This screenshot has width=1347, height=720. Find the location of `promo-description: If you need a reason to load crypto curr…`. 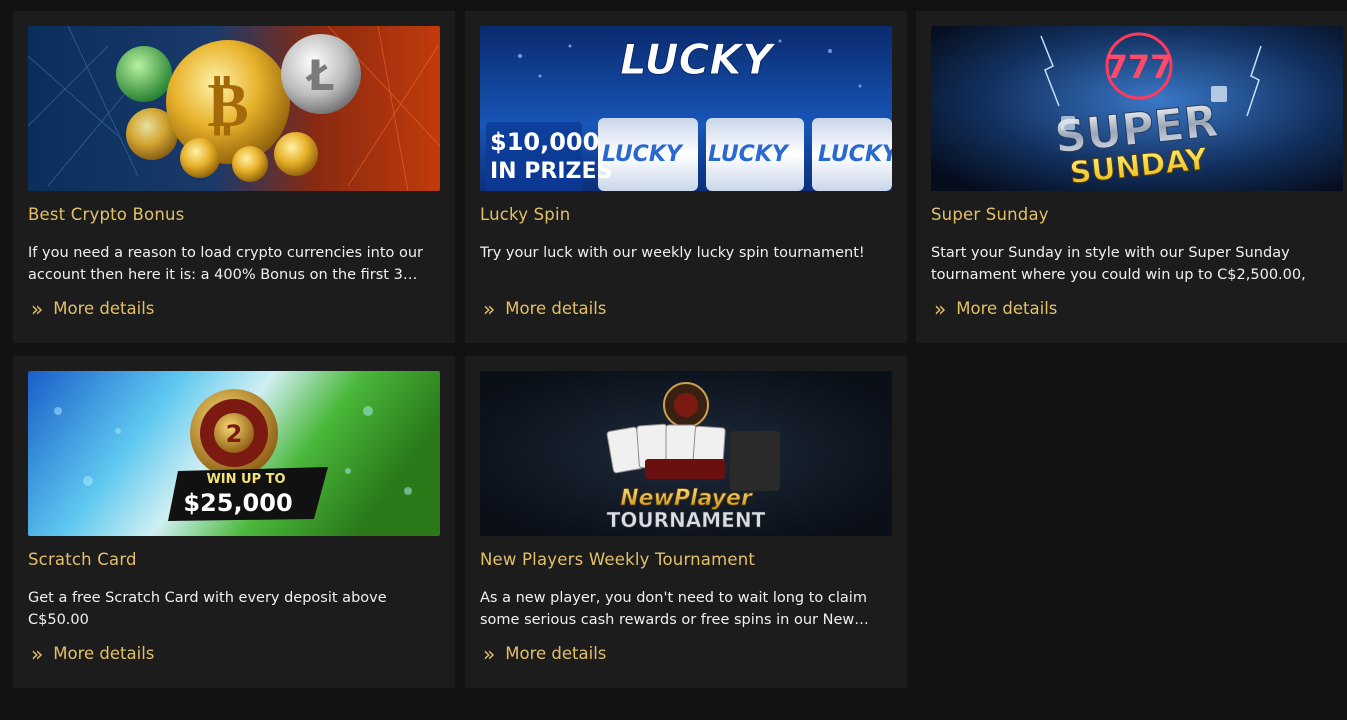

promo-description: If you need a reason to load crypto curr… is located at coordinates (226, 264).